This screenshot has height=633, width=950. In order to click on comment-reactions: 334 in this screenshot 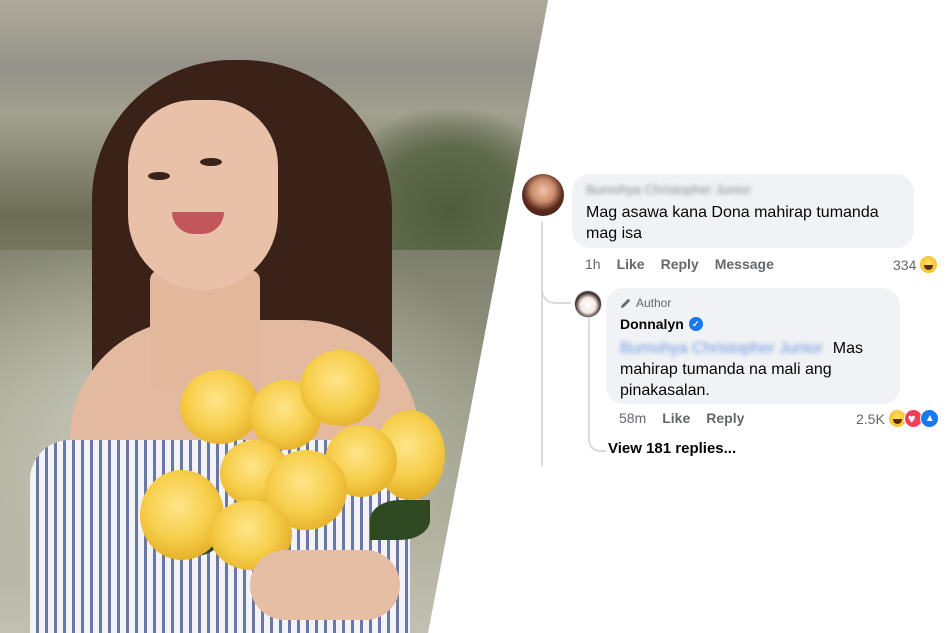, I will do `click(916, 264)`.